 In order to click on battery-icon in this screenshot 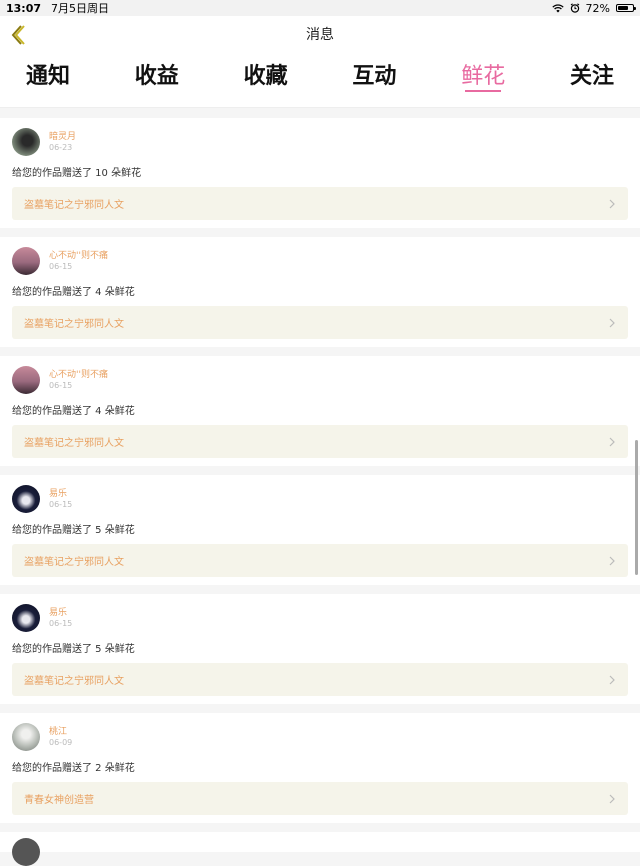, I will do `click(626, 8)`.